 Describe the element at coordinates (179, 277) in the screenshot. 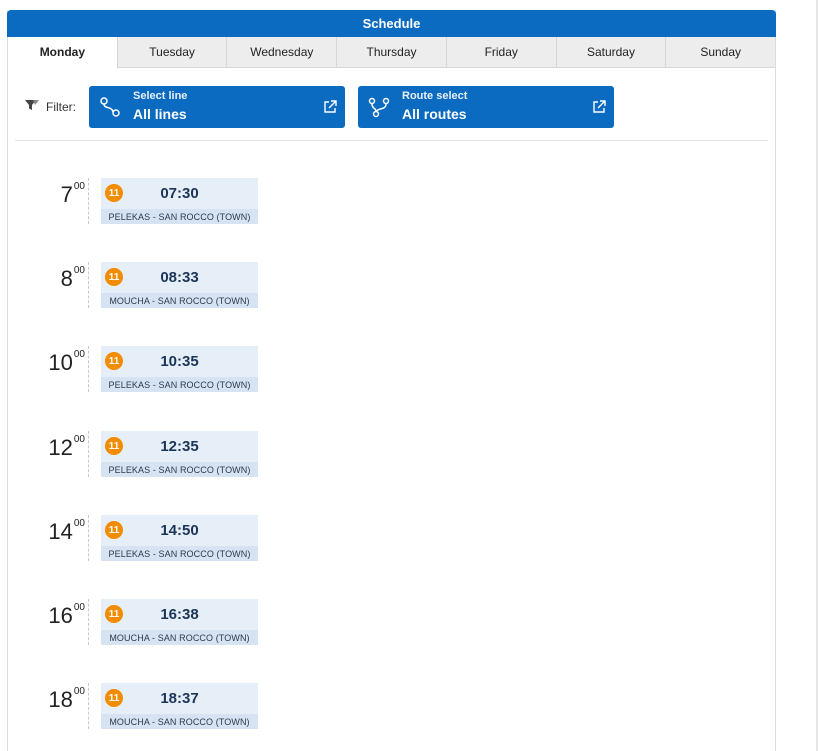

I see `departure-time: 08:33` at that location.